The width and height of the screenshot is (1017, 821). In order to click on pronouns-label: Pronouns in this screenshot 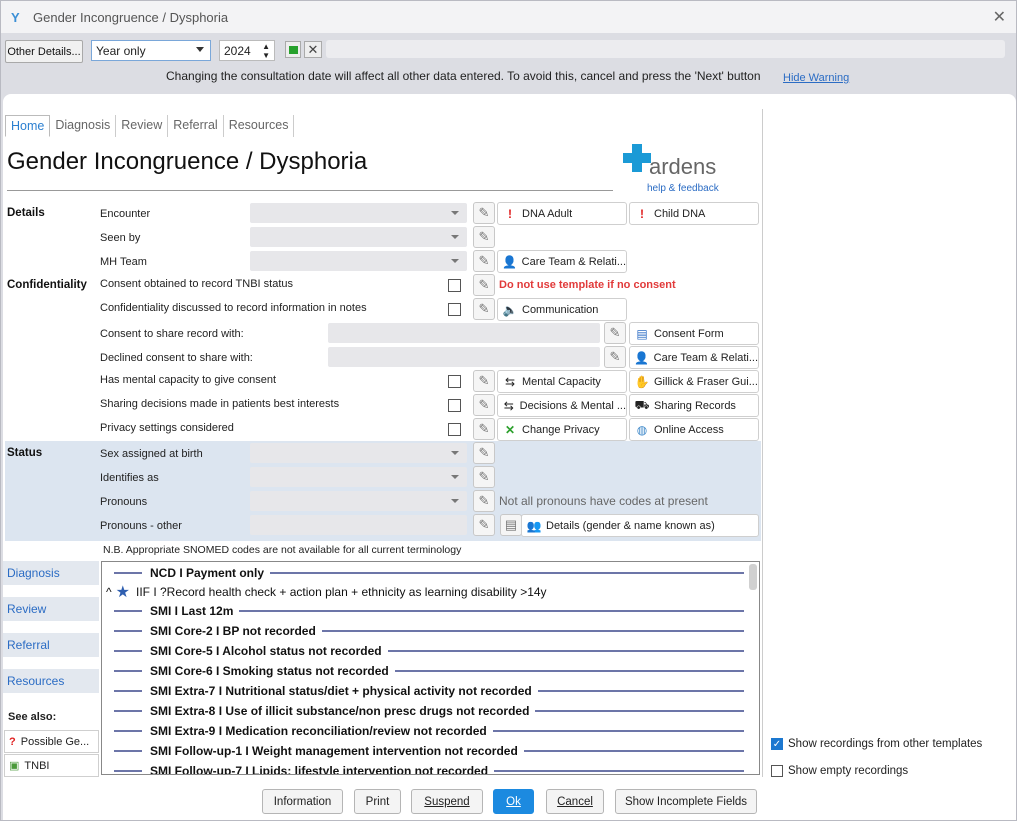, I will do `click(124, 502)`.